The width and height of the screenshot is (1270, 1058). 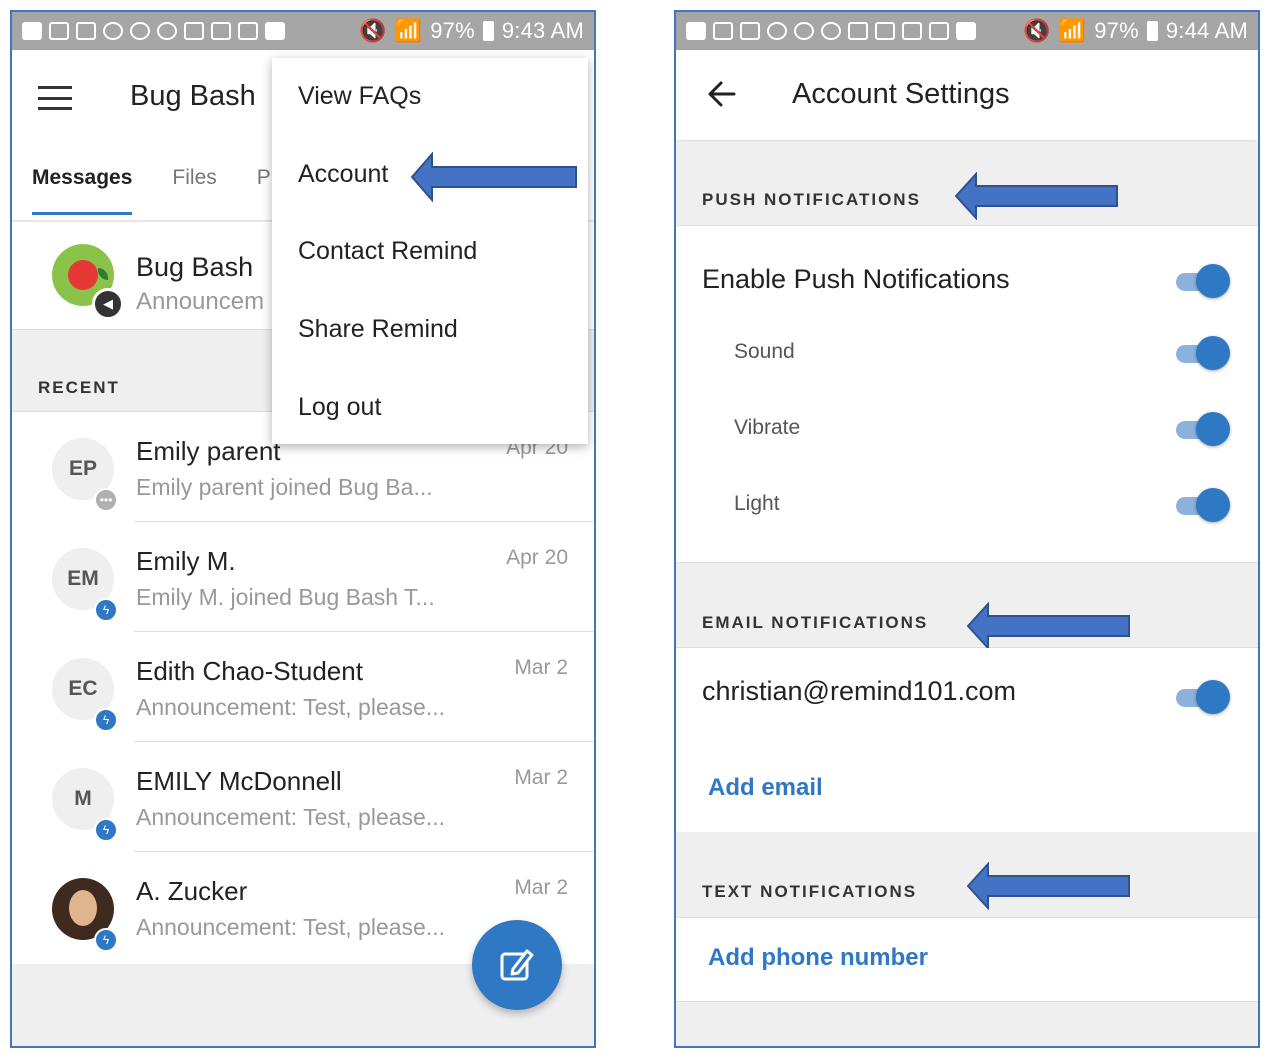 I want to click on menu-icon, so click(x=55, y=98).